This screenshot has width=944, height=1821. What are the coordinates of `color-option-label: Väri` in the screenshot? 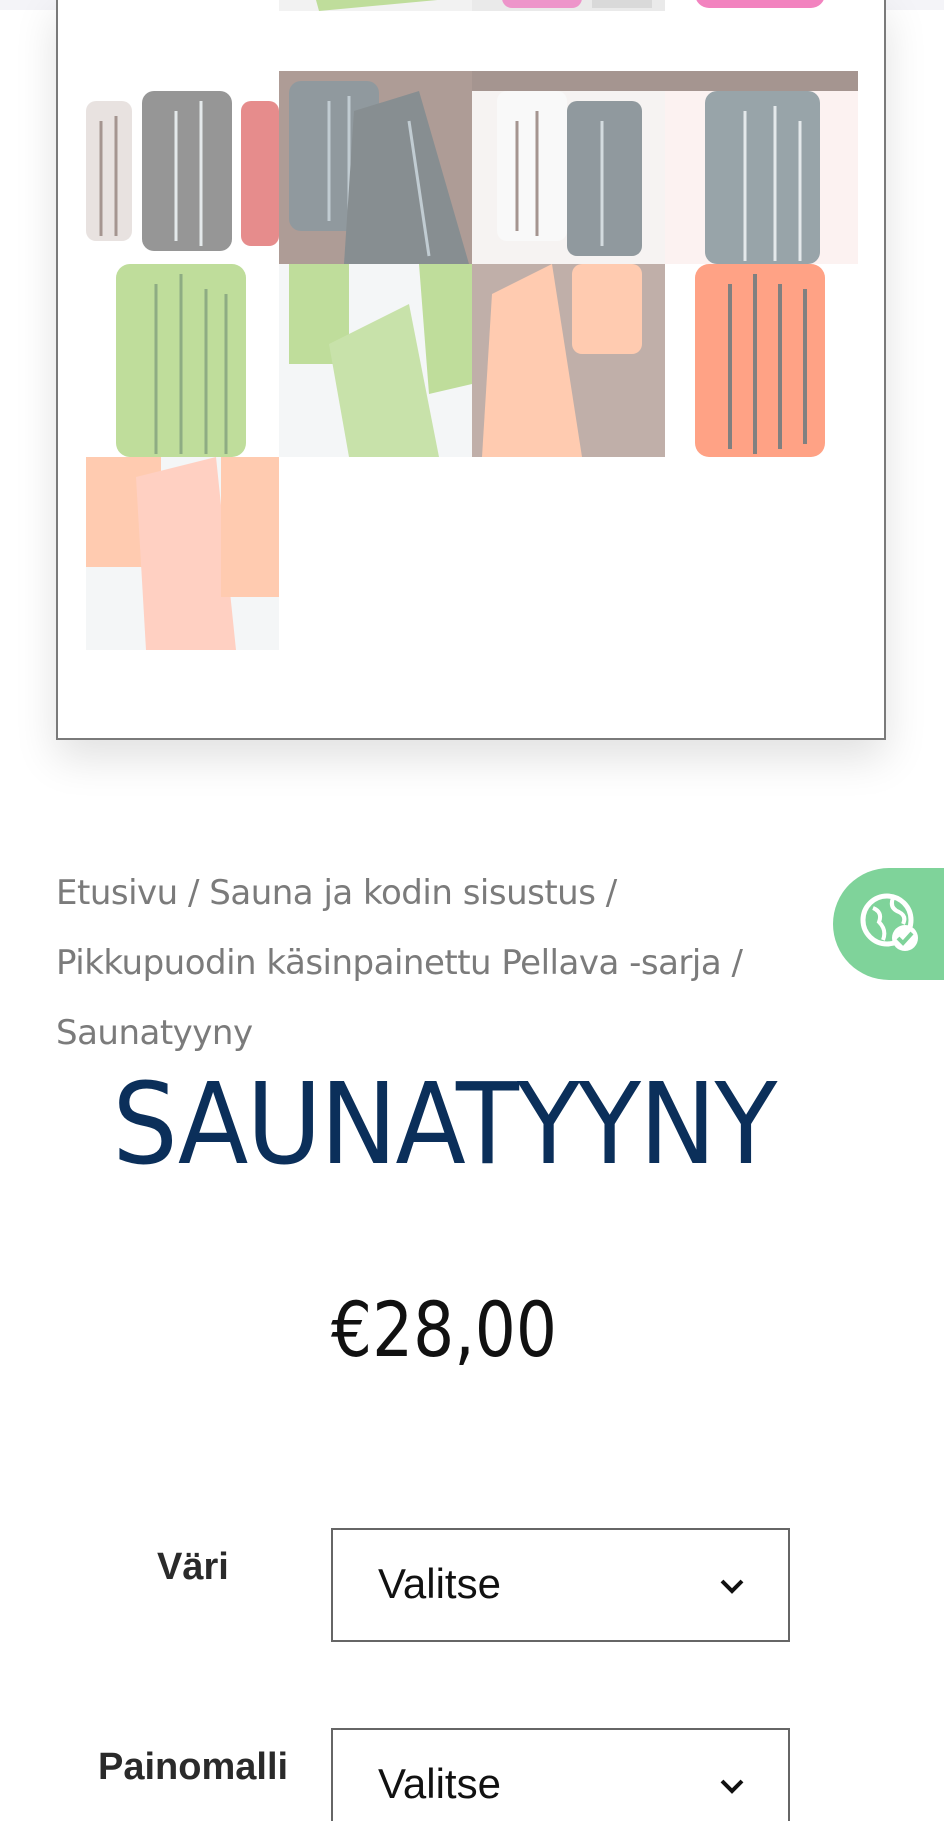 It's located at (193, 1567).